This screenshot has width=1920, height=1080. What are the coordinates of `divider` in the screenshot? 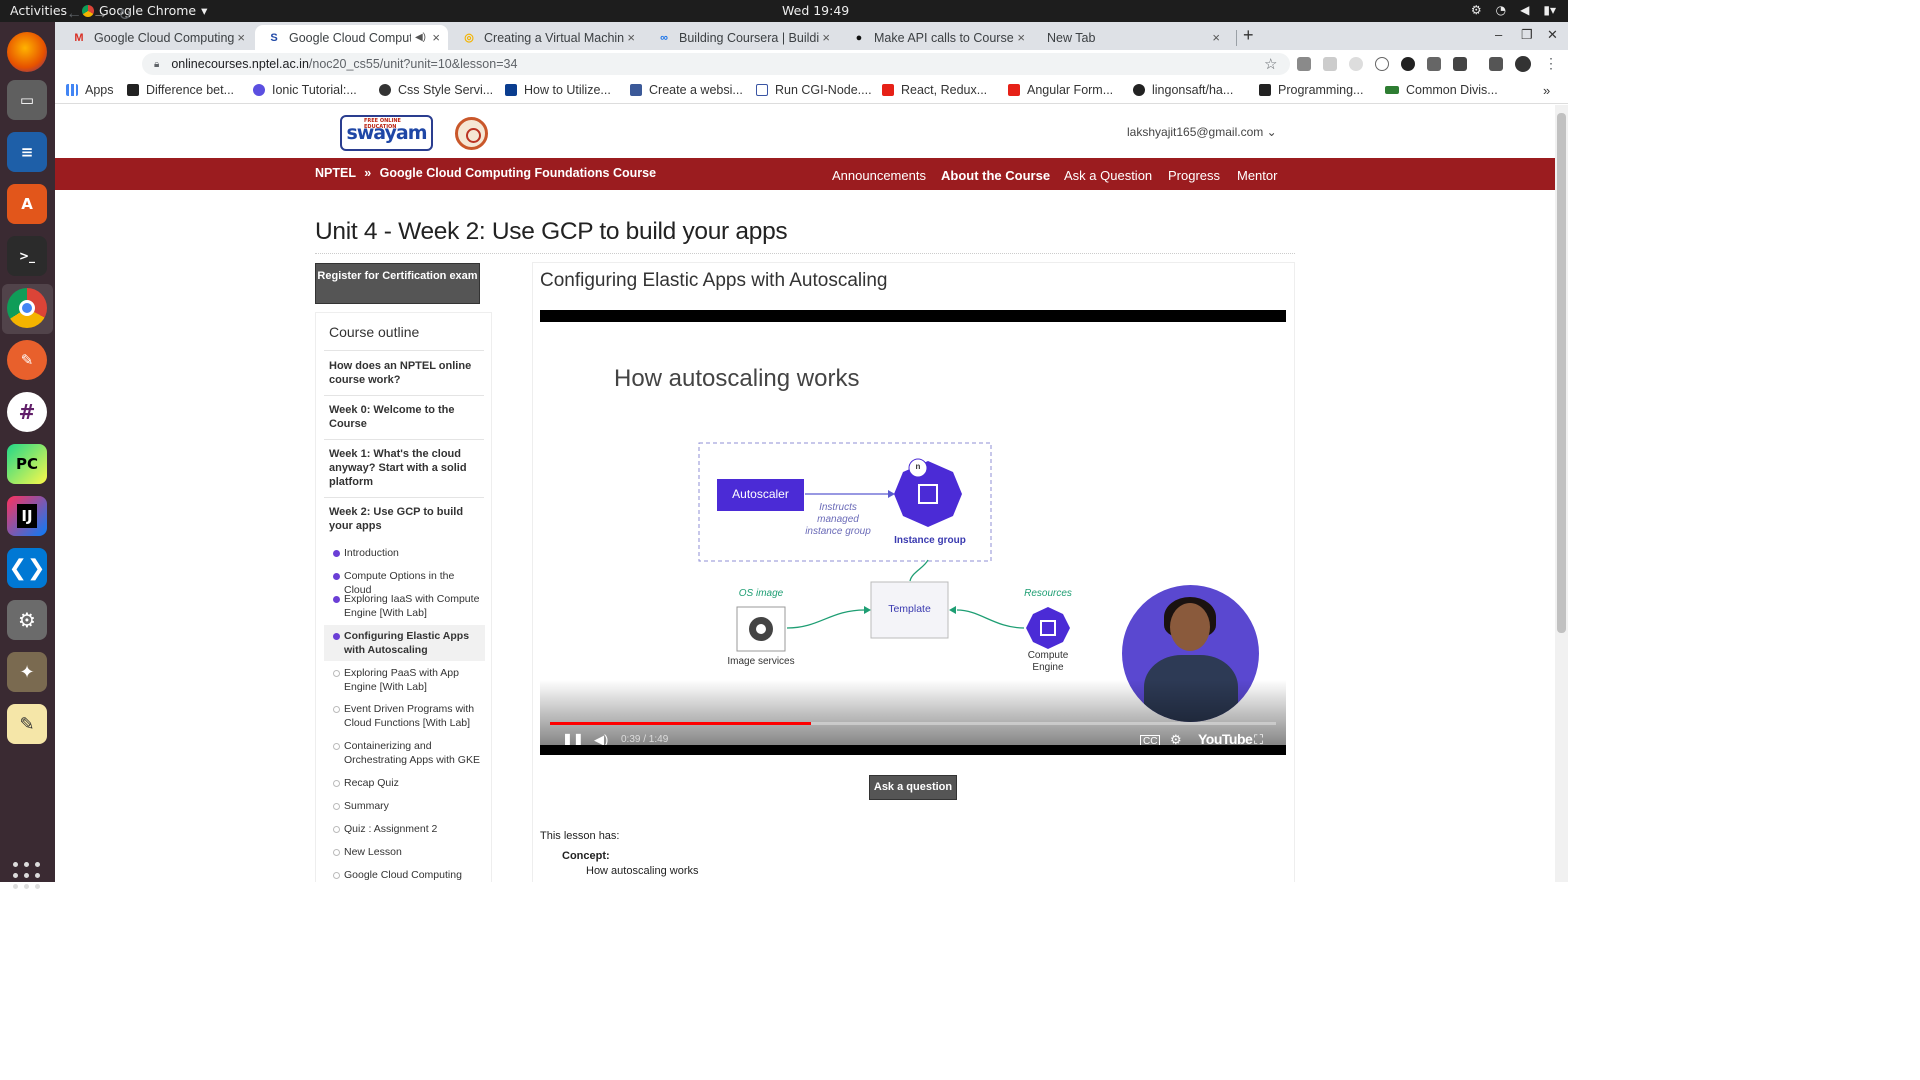 It's located at (404, 395).